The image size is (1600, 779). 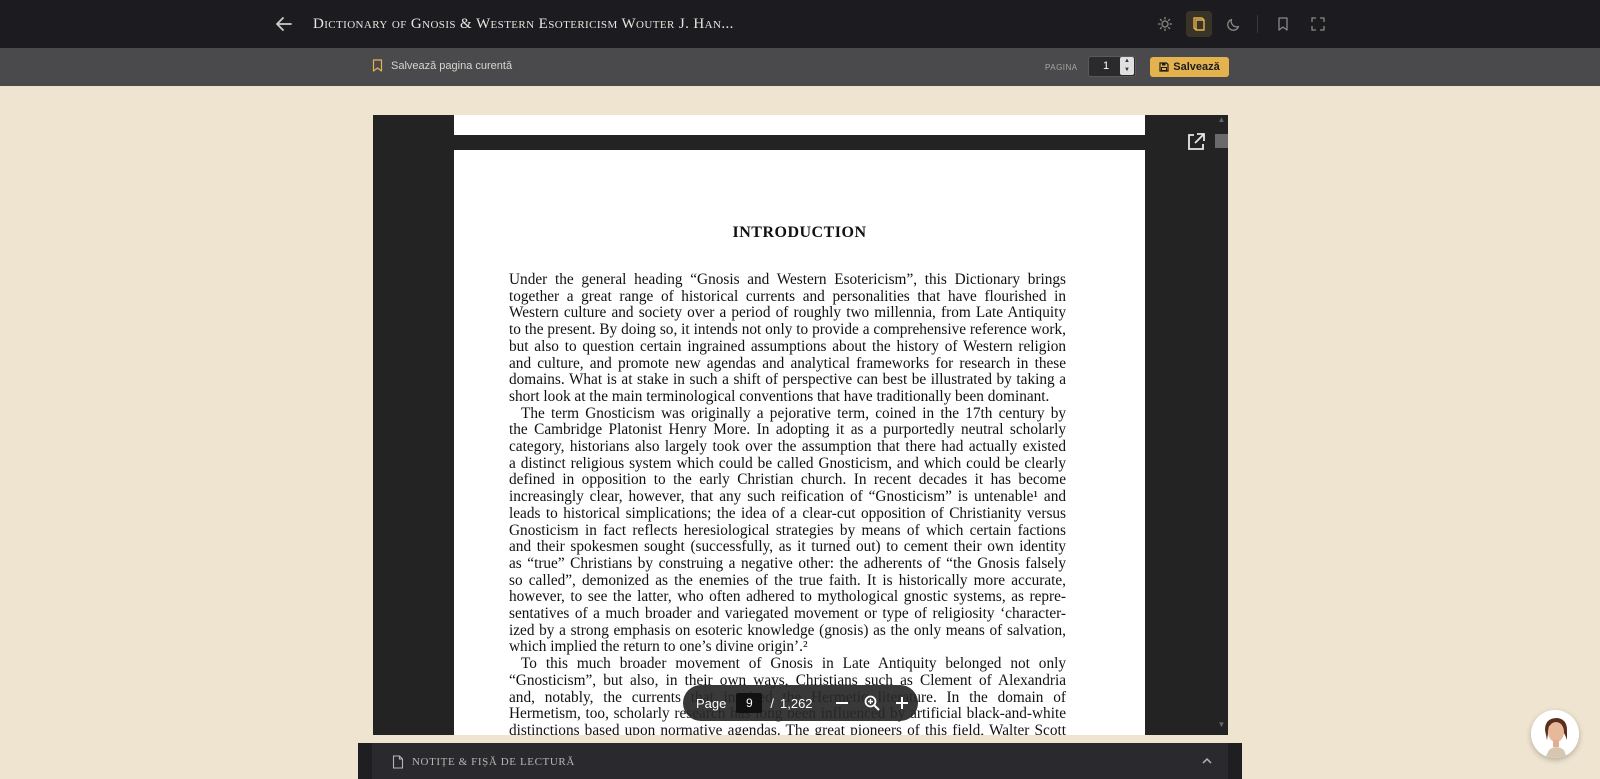 What do you see at coordinates (1196, 67) in the screenshot?
I see `save-button-label: Salvează` at bounding box center [1196, 67].